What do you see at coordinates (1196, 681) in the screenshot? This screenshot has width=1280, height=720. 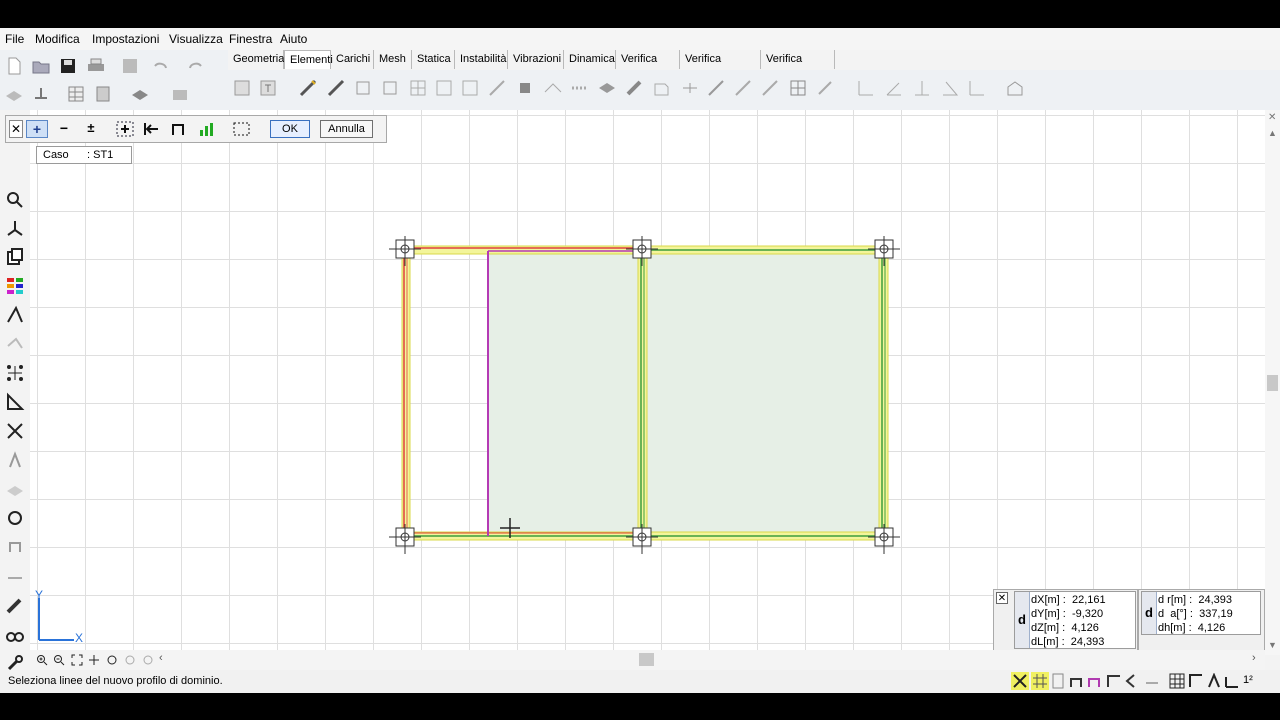 I see `ortho-icon` at bounding box center [1196, 681].